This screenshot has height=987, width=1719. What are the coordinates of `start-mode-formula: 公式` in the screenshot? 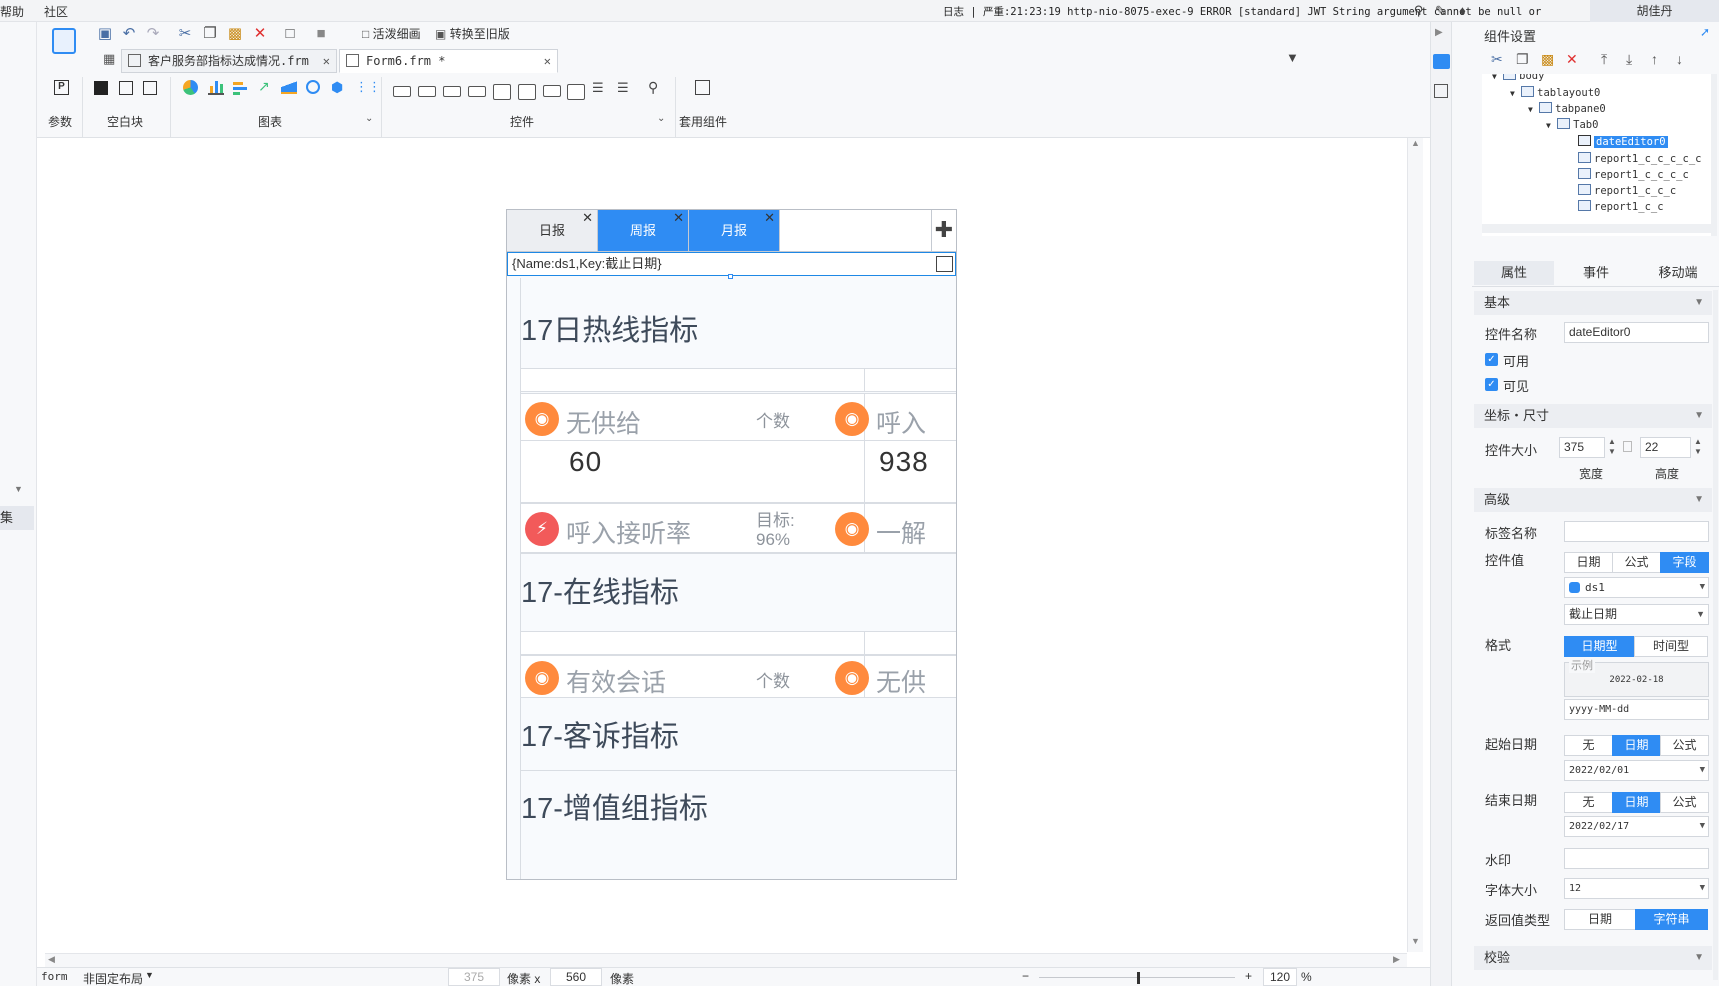 It's located at (1684, 745).